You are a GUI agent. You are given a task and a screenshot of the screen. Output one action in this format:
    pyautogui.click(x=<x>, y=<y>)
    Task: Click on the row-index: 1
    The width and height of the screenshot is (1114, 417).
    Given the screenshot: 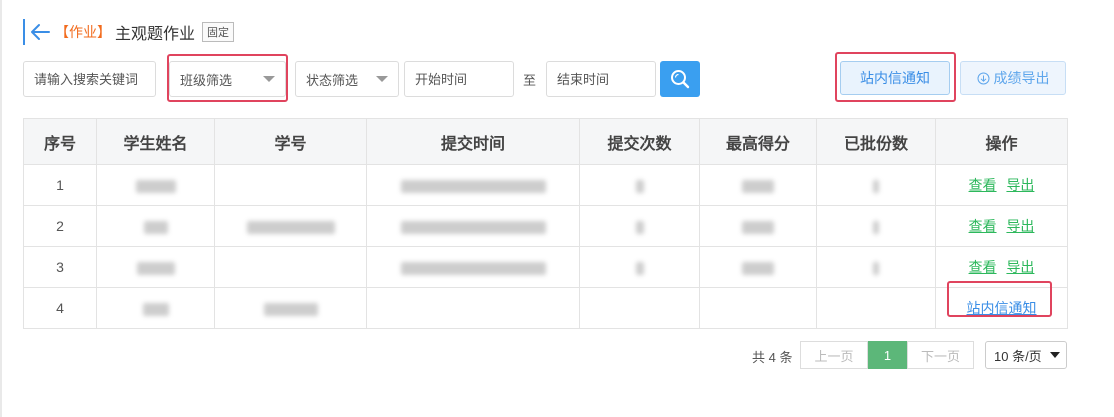 What is the action you would take?
    pyautogui.click(x=60, y=185)
    